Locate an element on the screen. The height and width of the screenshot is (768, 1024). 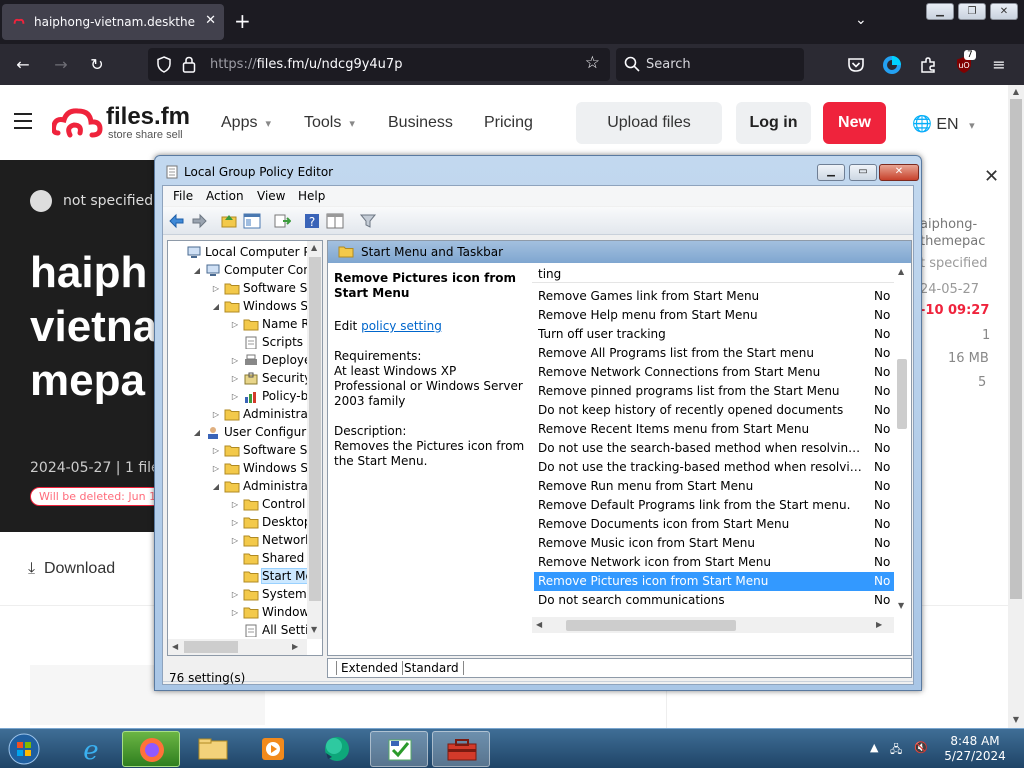
tracking-shield-icon is located at coordinates (164, 64).